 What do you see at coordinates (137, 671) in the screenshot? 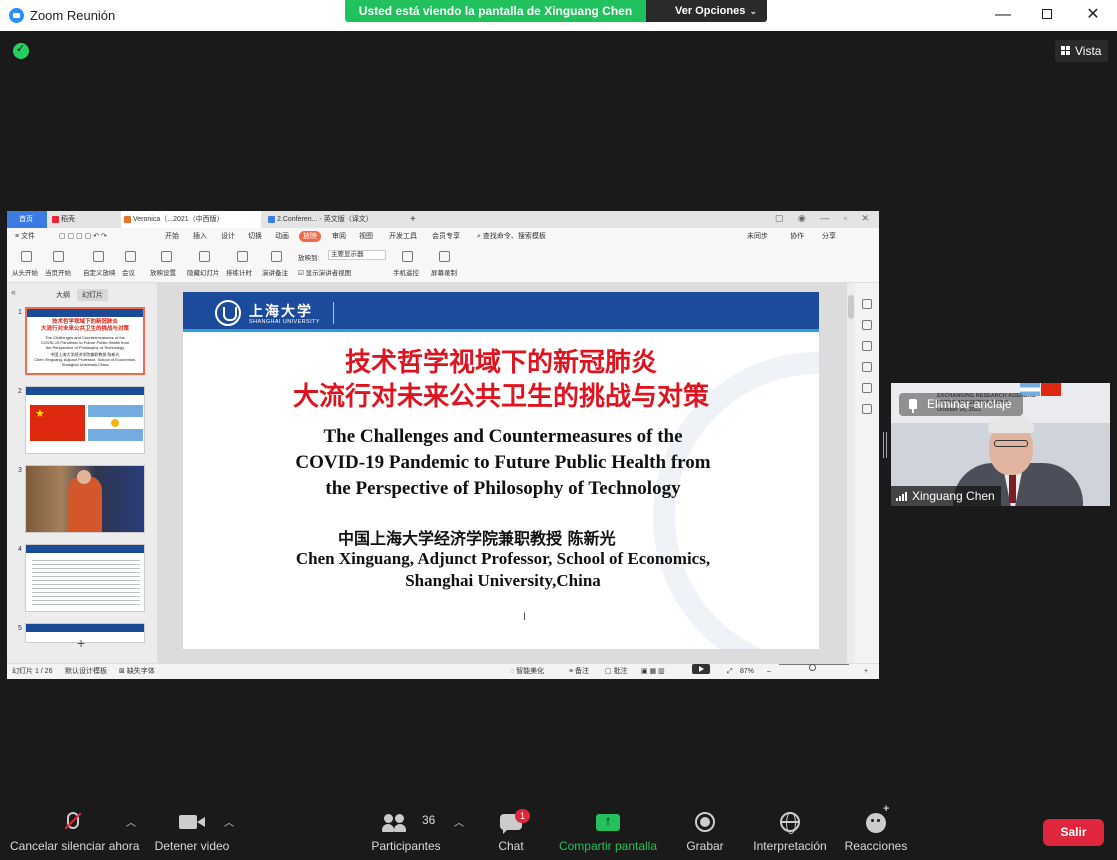
I see `missing-font: ⊠ 缺失字体` at bounding box center [137, 671].